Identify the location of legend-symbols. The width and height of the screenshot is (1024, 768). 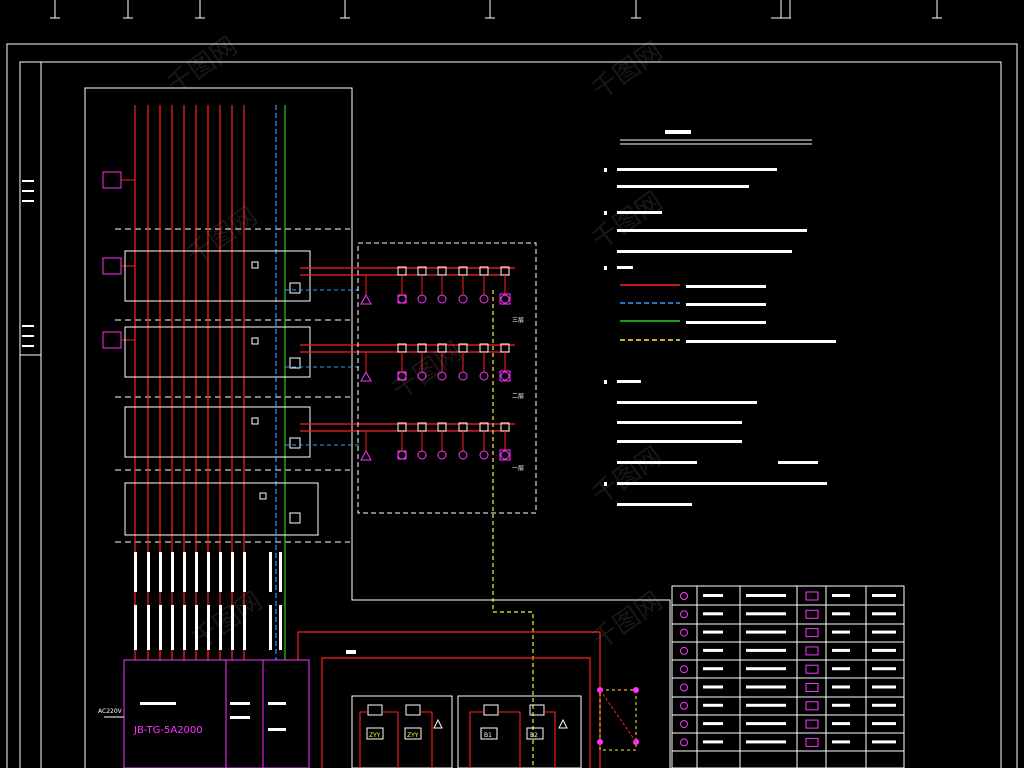
(788, 669).